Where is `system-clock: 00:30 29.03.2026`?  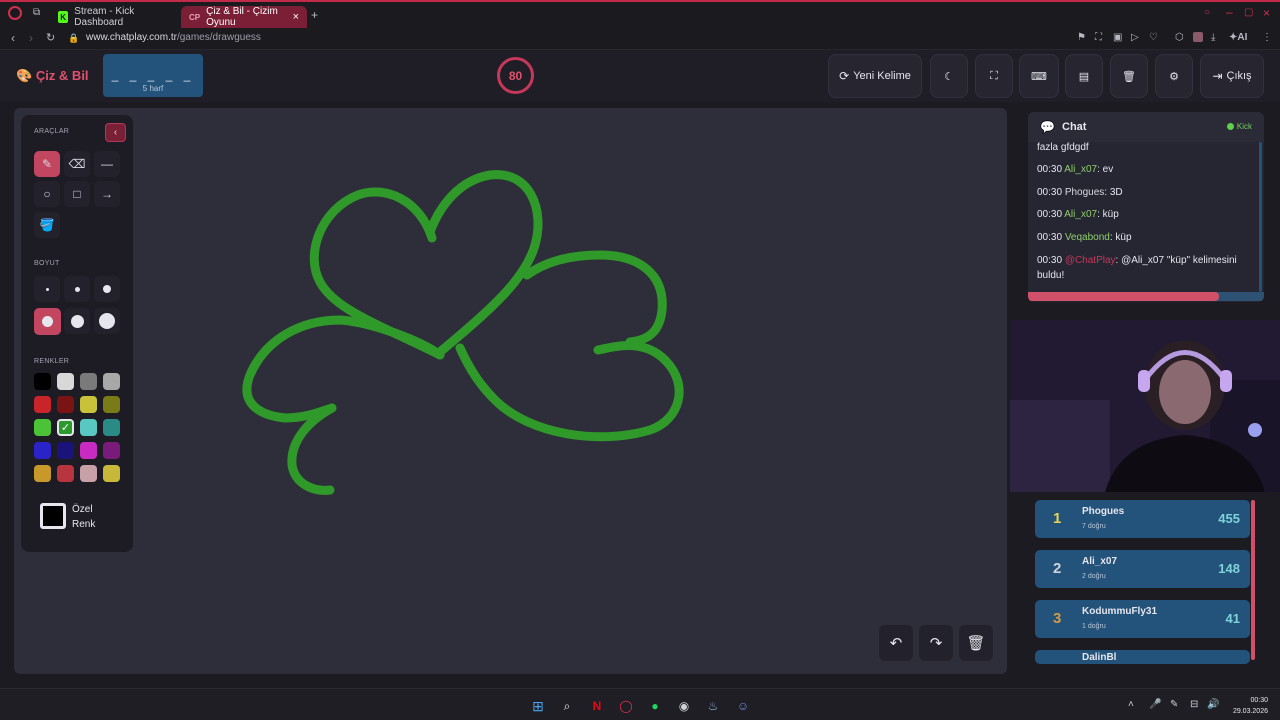
system-clock: 00:30 29.03.2026 is located at coordinates (1250, 706).